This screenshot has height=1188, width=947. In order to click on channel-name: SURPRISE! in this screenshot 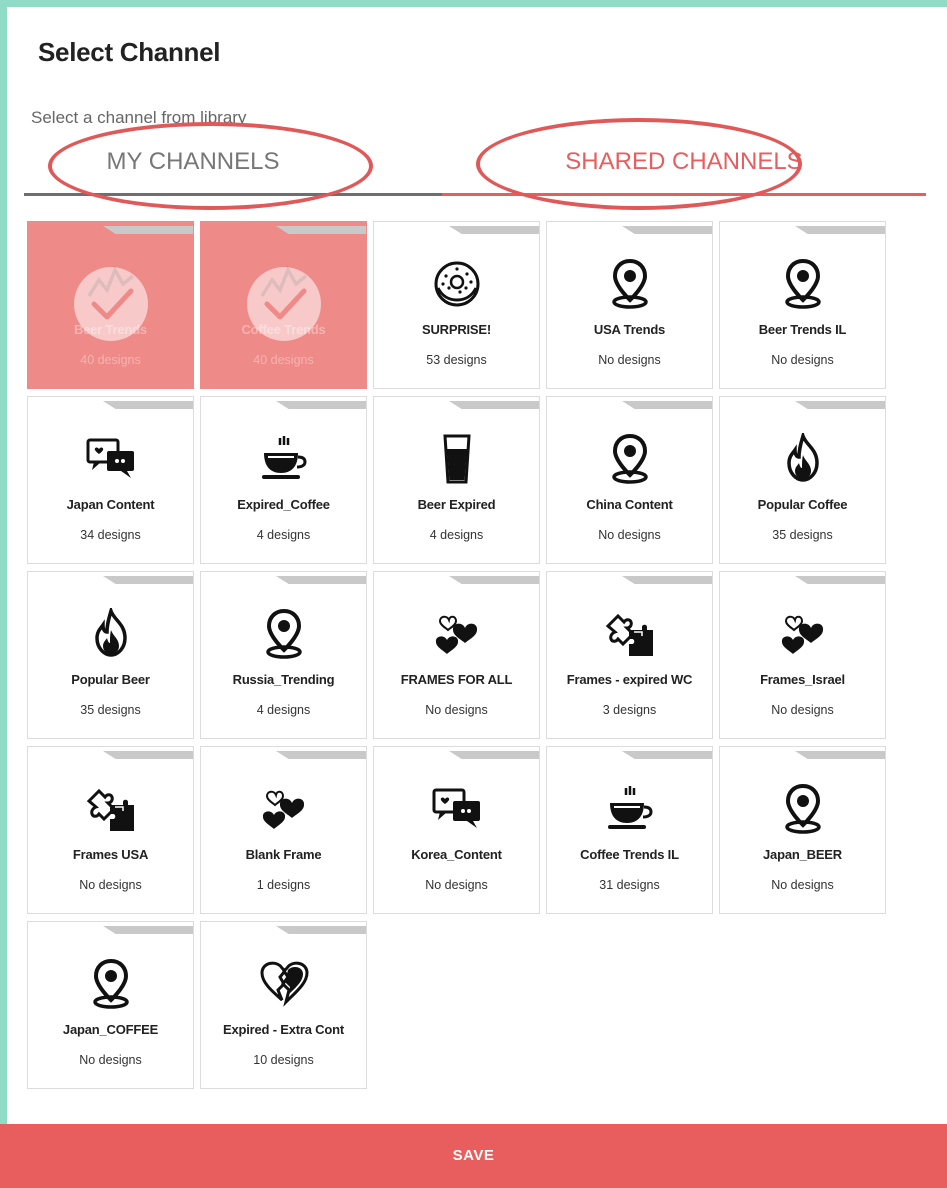, I will do `click(456, 329)`.